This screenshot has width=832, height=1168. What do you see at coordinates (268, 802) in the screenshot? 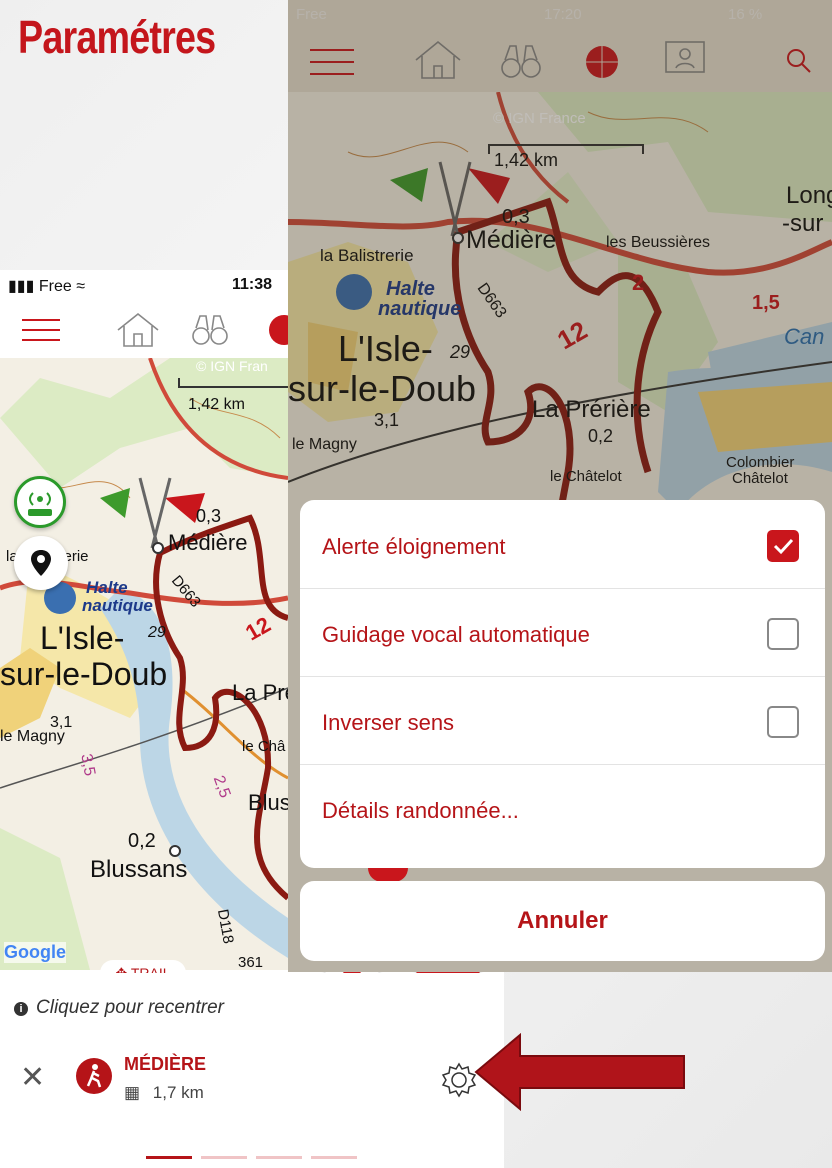
I see `map-label-blus: Blus` at bounding box center [268, 802].